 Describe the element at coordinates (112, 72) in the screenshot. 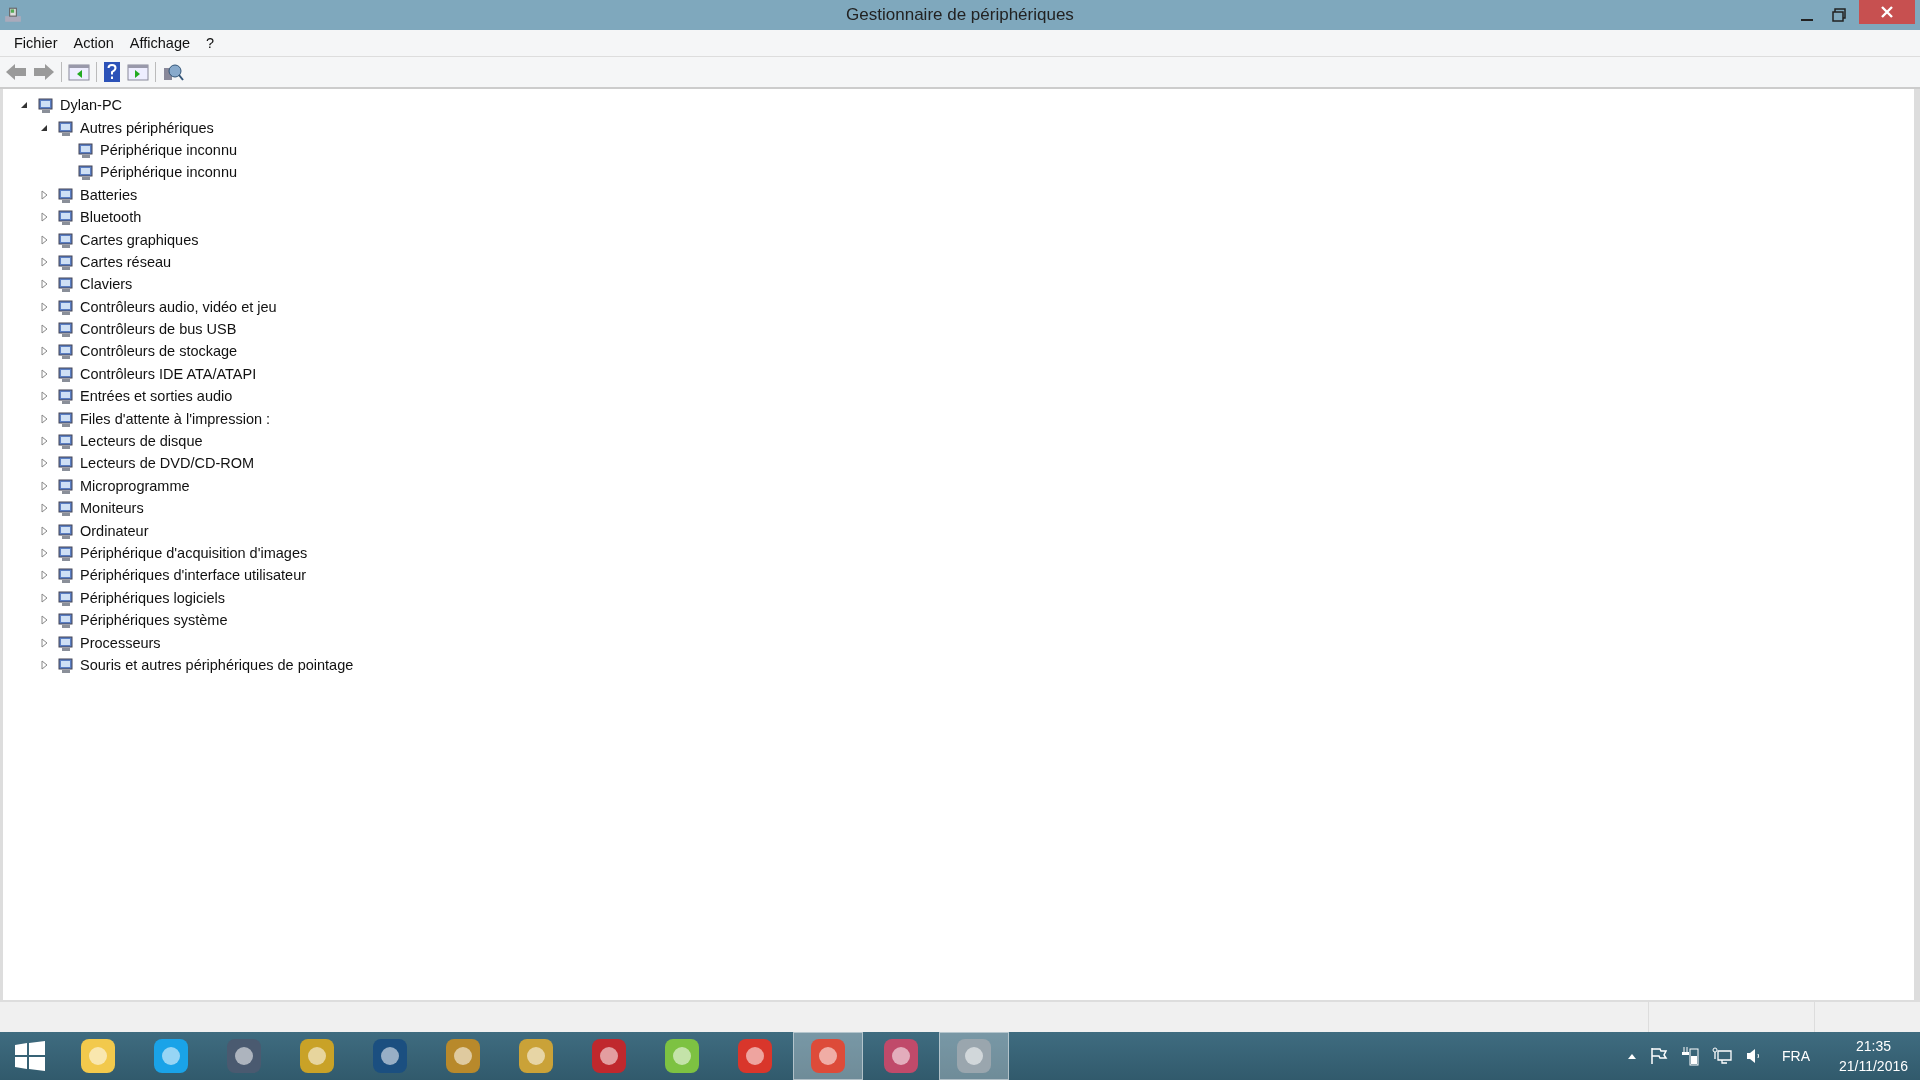

I see `help-icon` at that location.